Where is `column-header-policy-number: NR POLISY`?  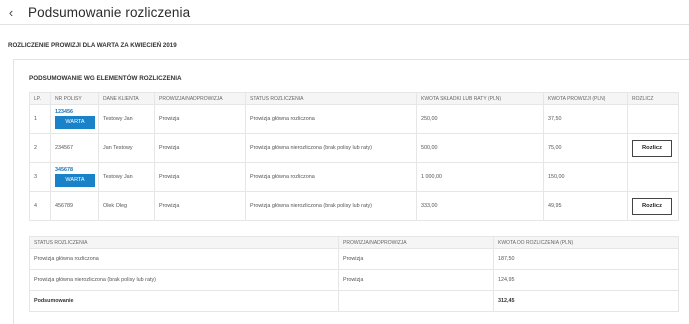 column-header-policy-number: NR POLISY is located at coordinates (74, 98).